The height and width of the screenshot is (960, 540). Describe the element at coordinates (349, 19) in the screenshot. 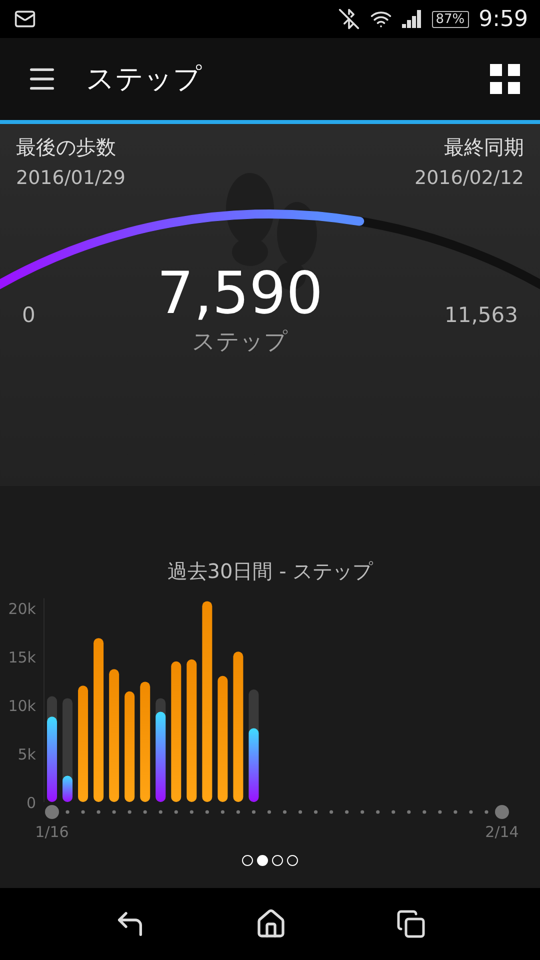

I see `bluetooth-off-icon` at that location.